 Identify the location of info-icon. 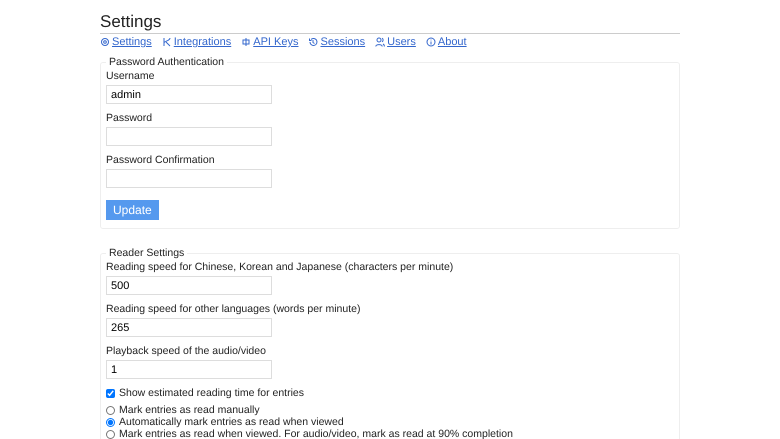
(431, 42).